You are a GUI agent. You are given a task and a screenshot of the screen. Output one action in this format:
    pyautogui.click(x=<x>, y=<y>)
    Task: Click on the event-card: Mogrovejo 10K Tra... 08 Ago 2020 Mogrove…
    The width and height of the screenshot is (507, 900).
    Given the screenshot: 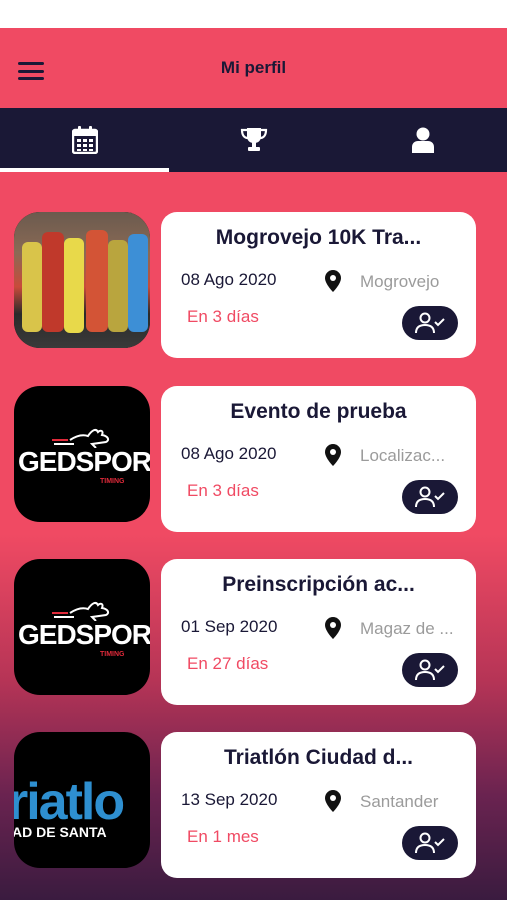 What is the action you would take?
    pyautogui.click(x=318, y=285)
    